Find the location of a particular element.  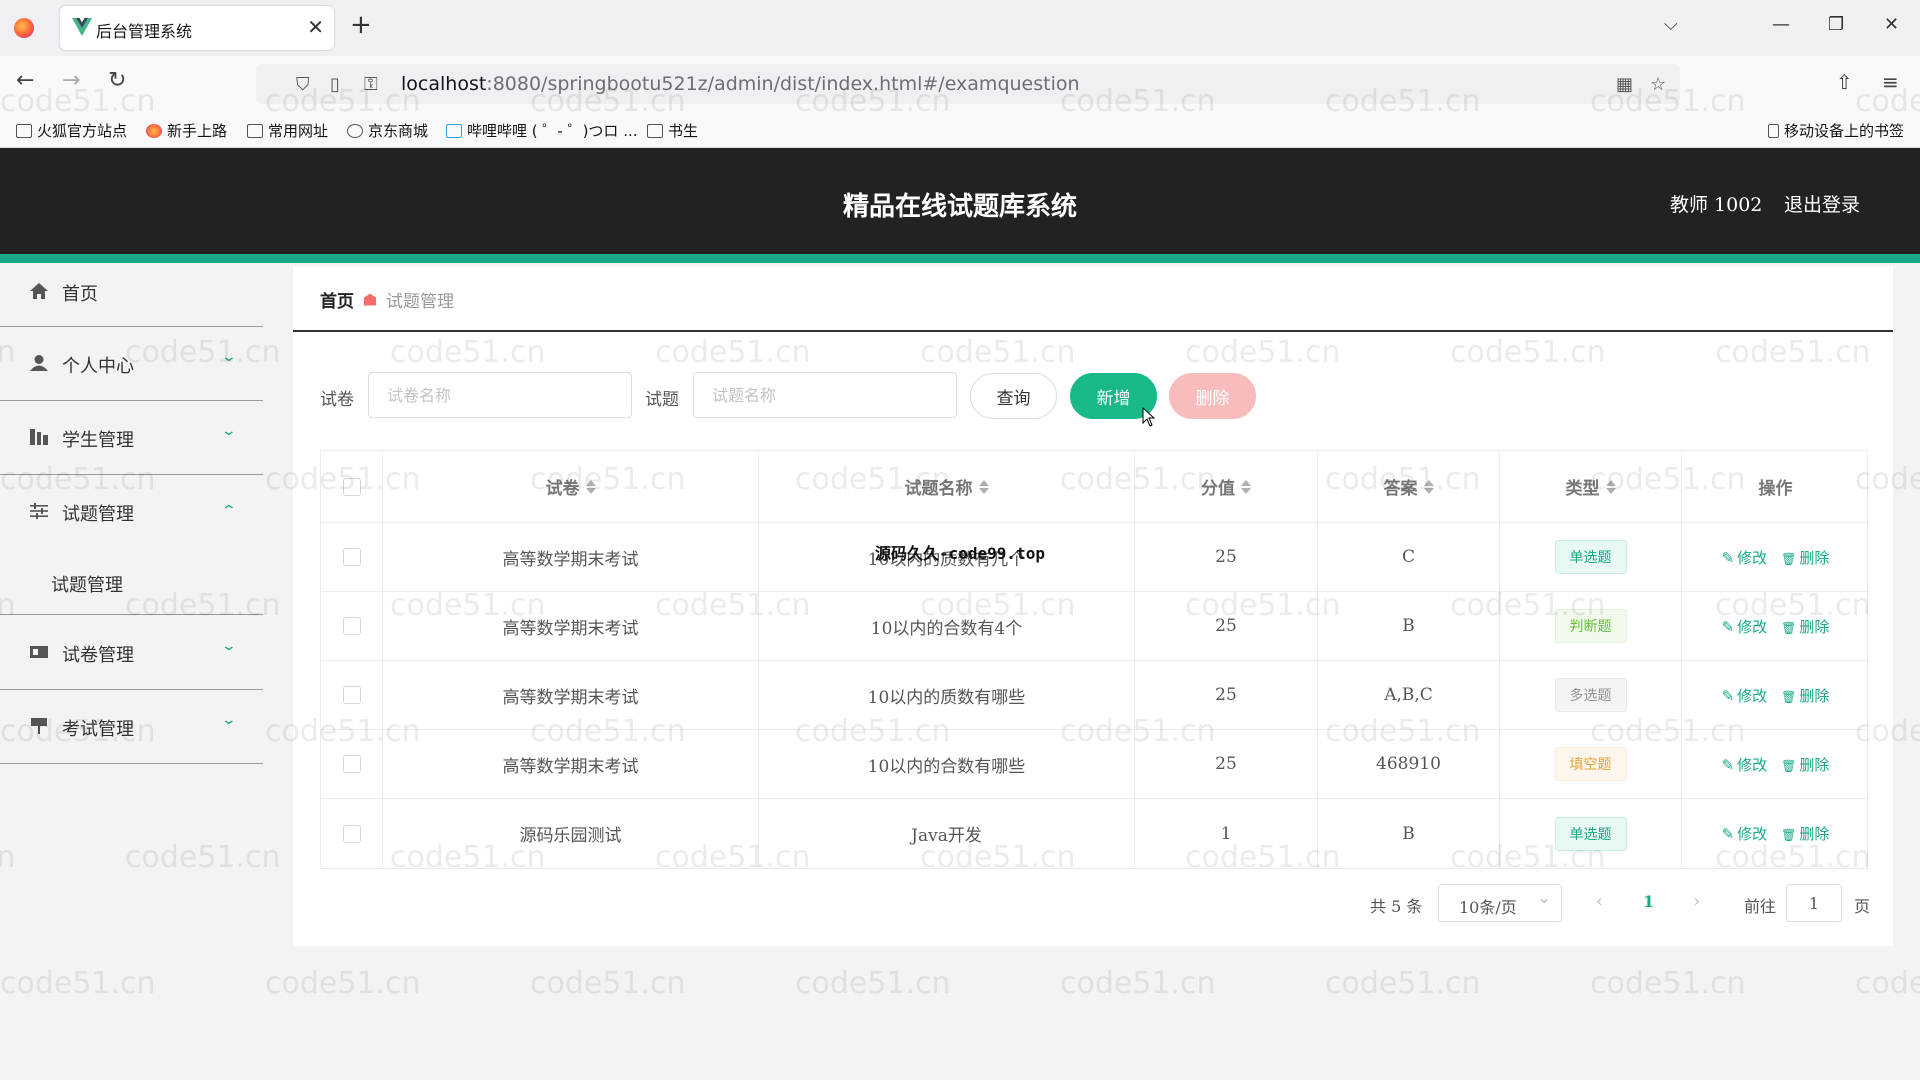

bookmark-star-icon: ☆ is located at coordinates (1658, 84).